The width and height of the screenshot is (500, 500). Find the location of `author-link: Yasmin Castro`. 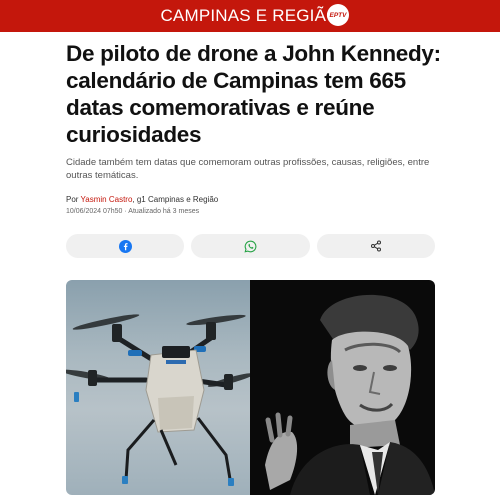

author-link: Yasmin Castro is located at coordinates (107, 199).